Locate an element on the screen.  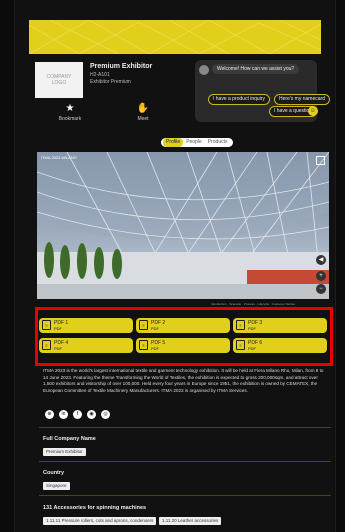
tab-people: People is located at coordinates (194, 142).